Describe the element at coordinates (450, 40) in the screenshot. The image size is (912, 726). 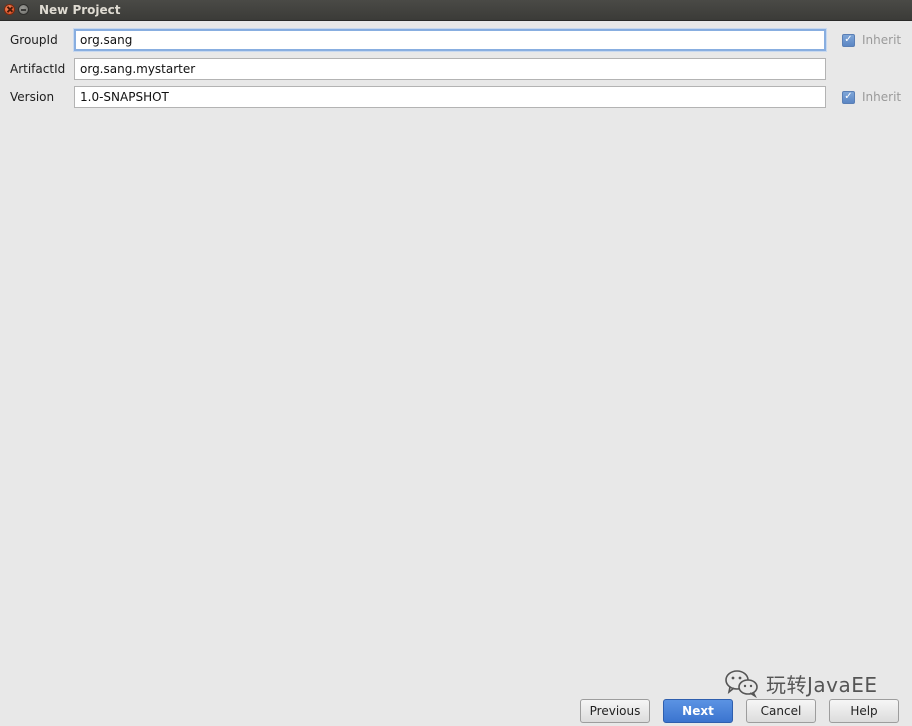
I see `group-id-input` at that location.